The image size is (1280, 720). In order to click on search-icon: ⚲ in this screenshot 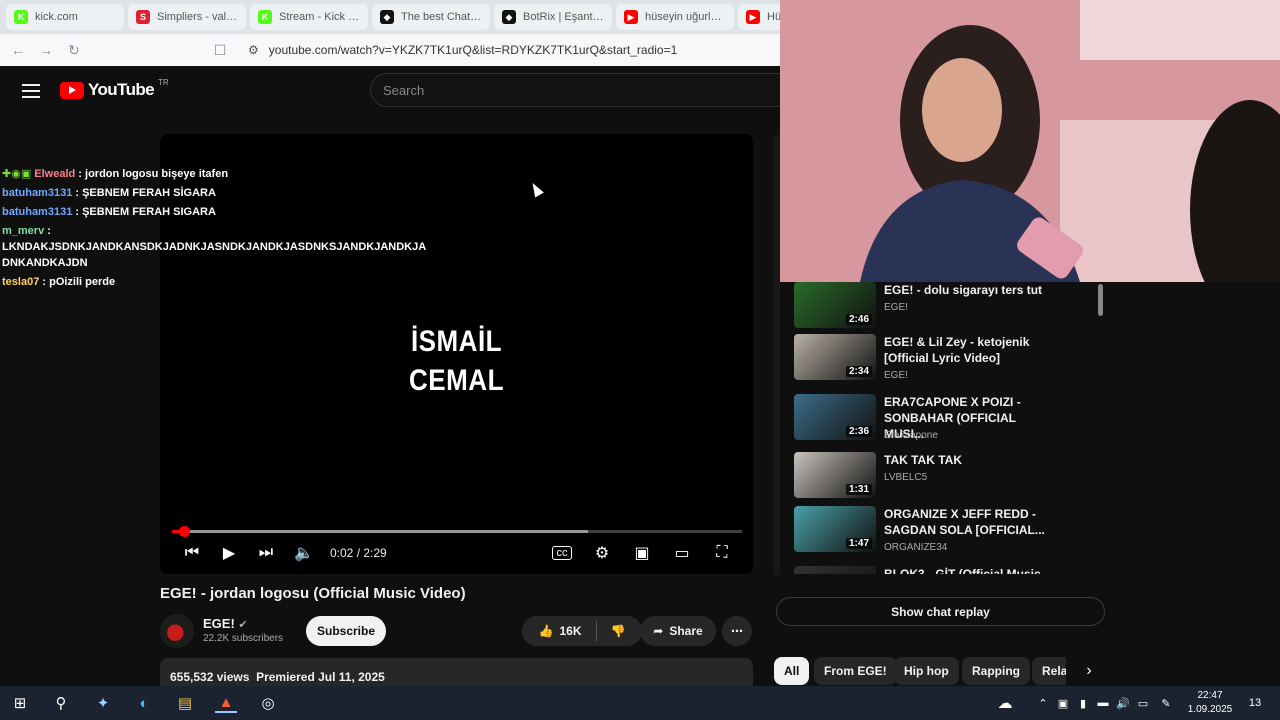, I will do `click(61, 703)`.